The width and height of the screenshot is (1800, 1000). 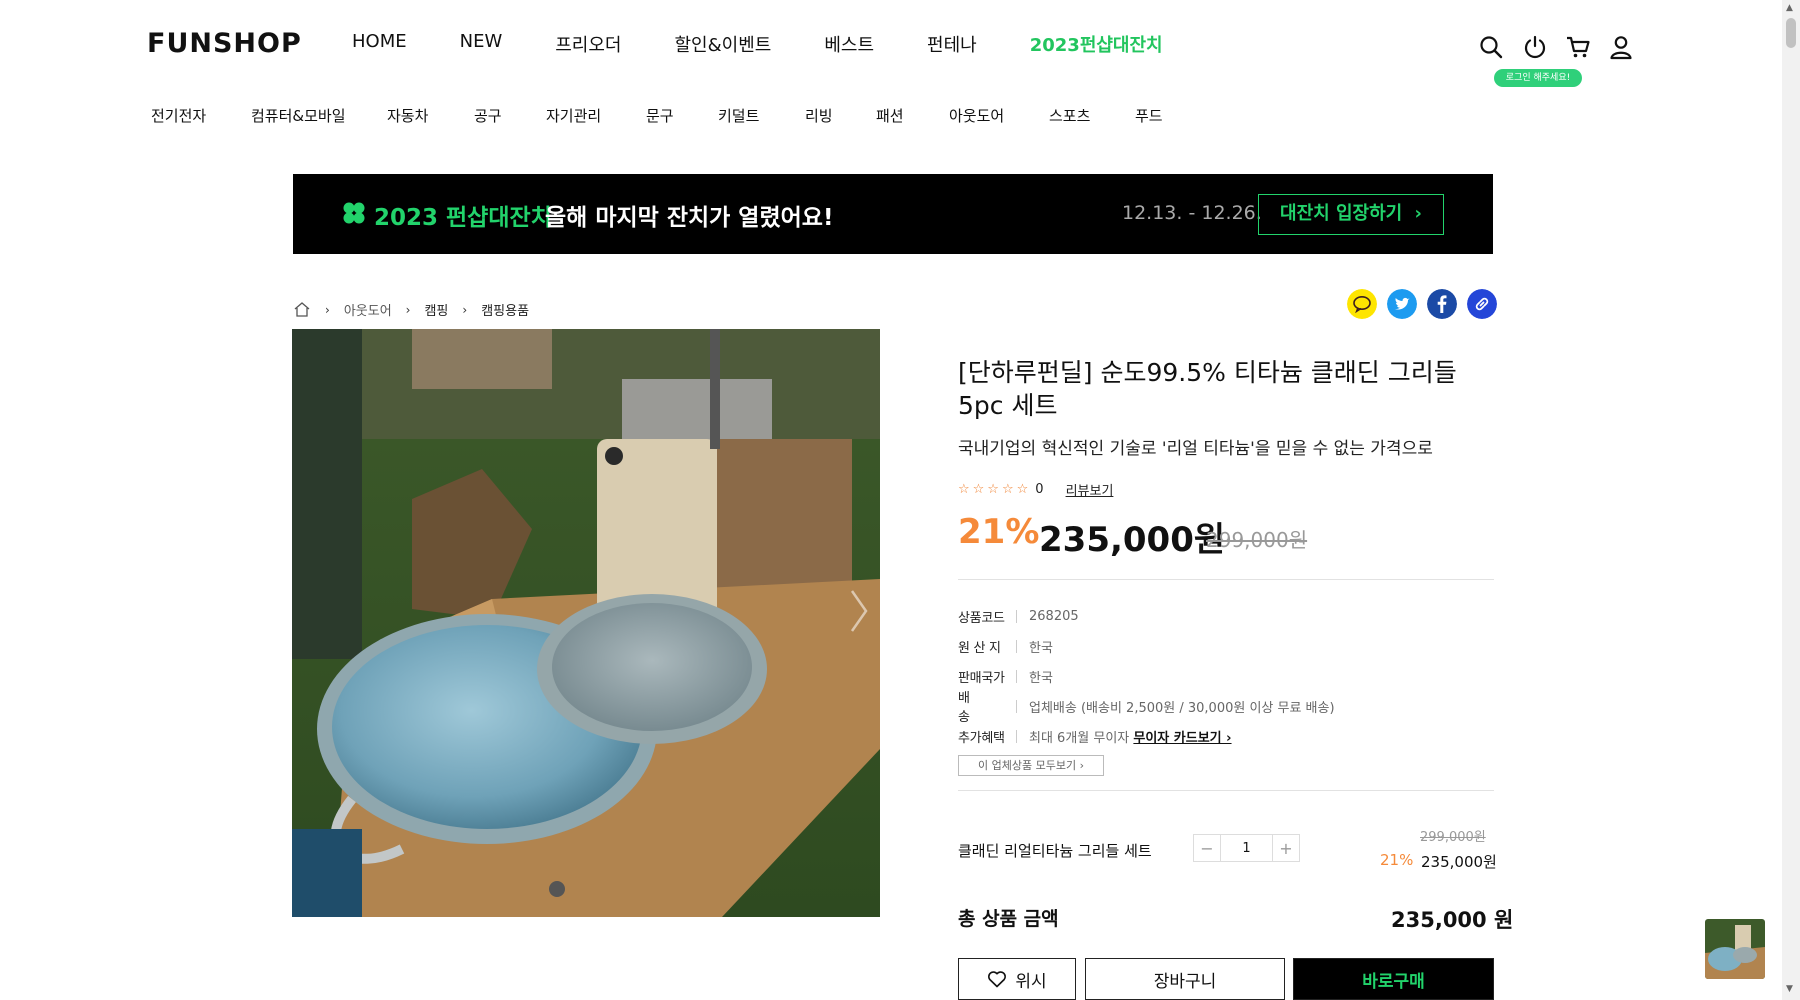 I want to click on clover-icon, so click(x=354, y=213).